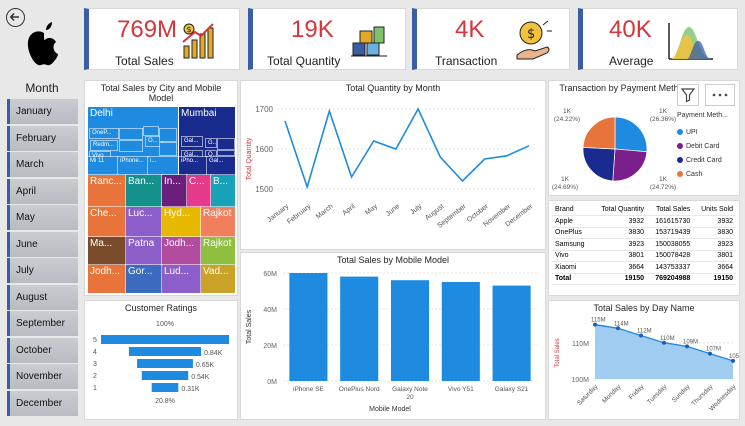  What do you see at coordinates (312, 29) in the screenshot?
I see `kpi-value: 19K` at bounding box center [312, 29].